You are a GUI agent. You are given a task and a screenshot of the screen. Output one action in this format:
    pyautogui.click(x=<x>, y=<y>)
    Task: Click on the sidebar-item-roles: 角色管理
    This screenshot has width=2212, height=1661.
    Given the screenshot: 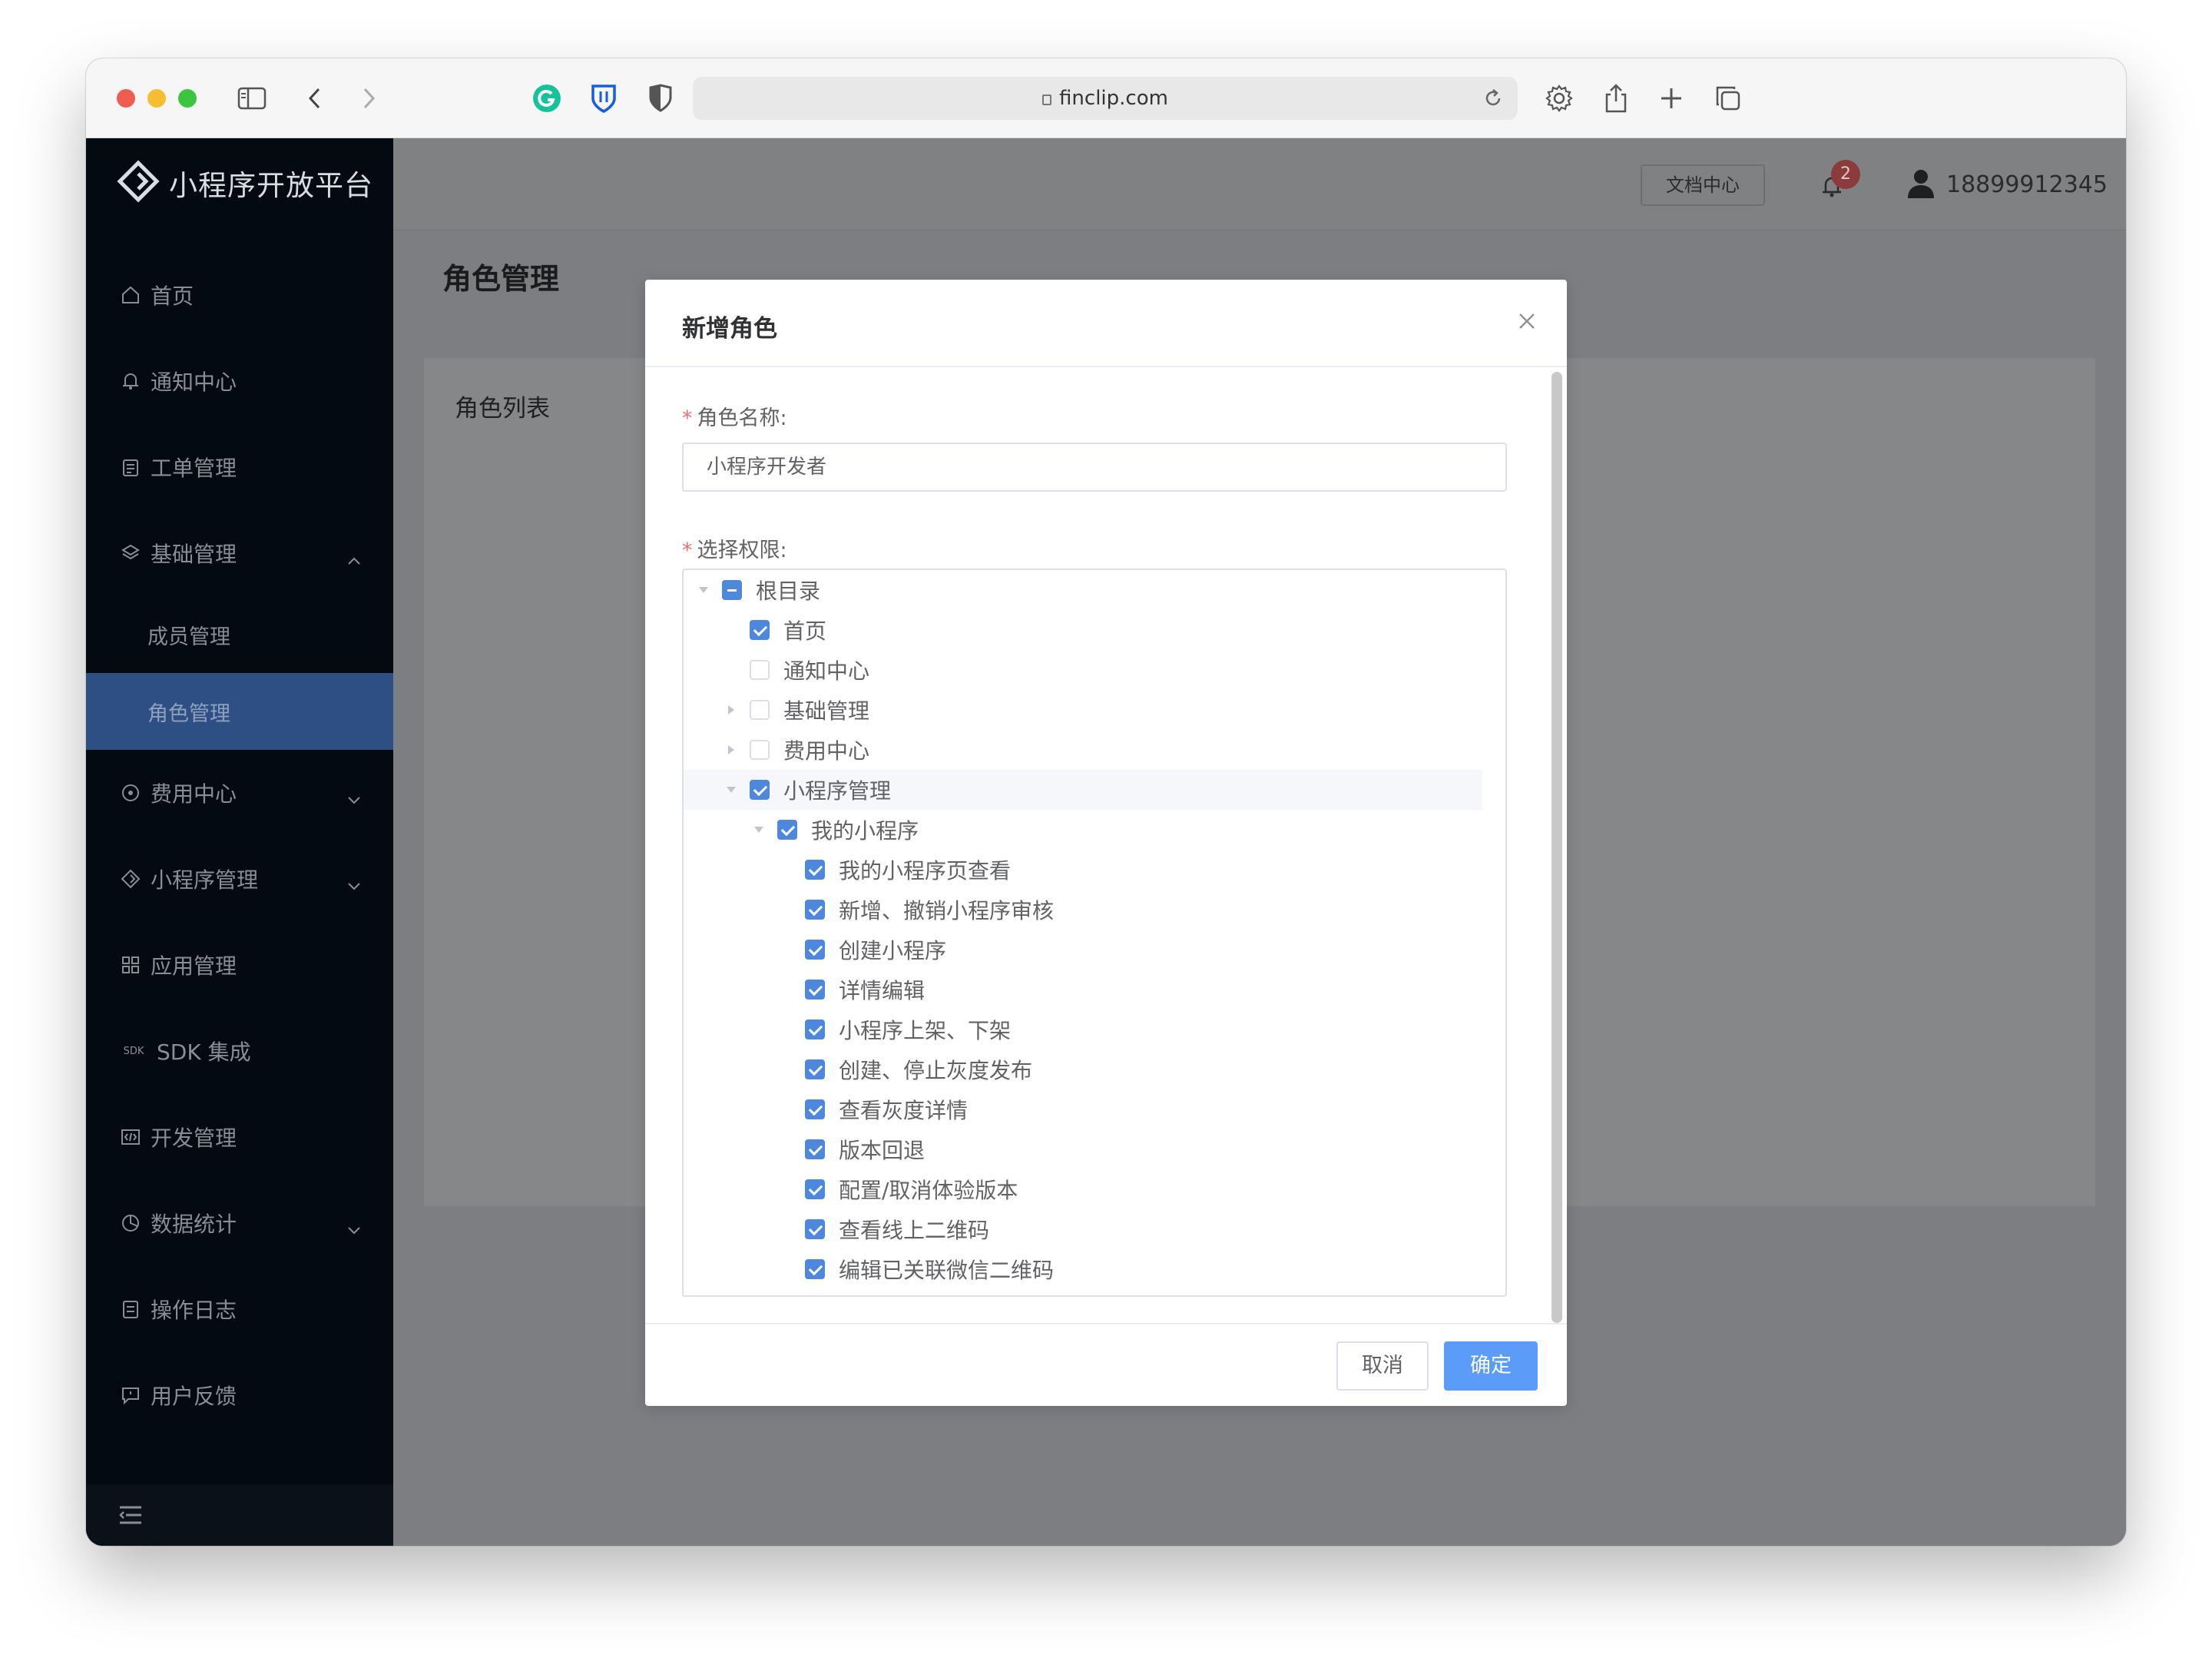 What is the action you would take?
    pyautogui.click(x=240, y=711)
    